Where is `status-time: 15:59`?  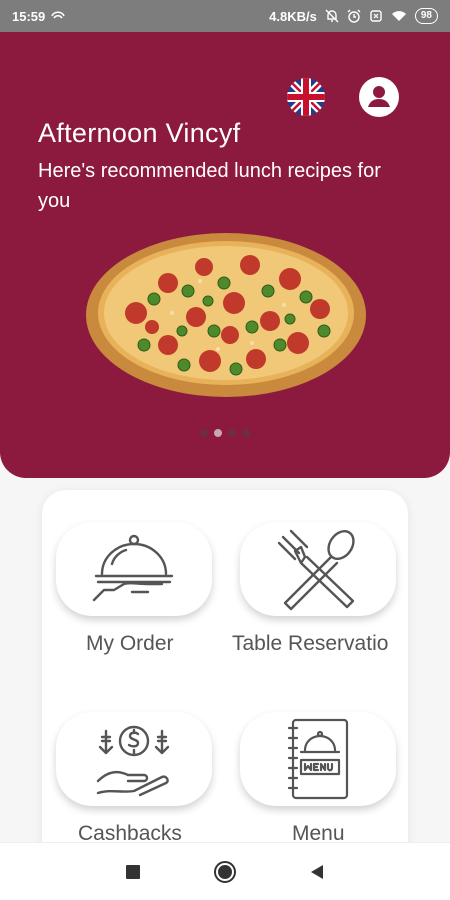
status-time: 15:59 is located at coordinates (29, 16).